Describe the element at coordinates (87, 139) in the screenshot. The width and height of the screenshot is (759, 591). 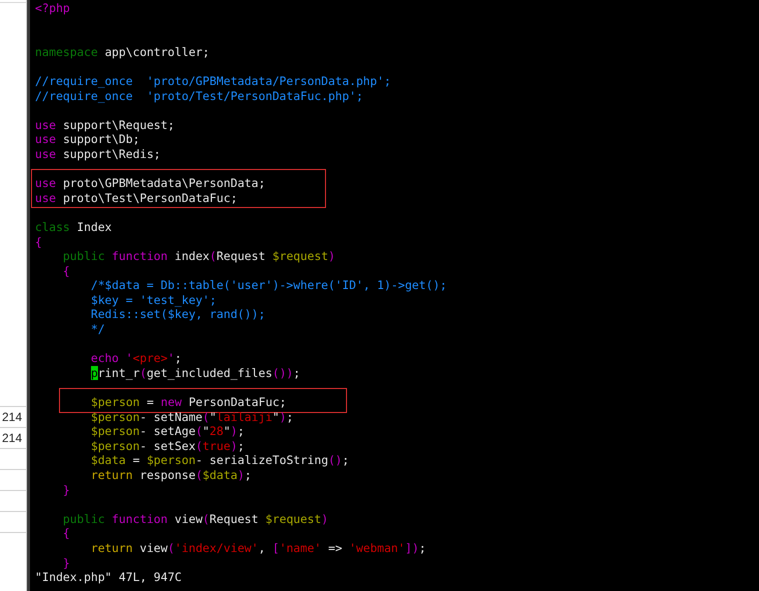
I see `code-line: use support\Db;` at that location.